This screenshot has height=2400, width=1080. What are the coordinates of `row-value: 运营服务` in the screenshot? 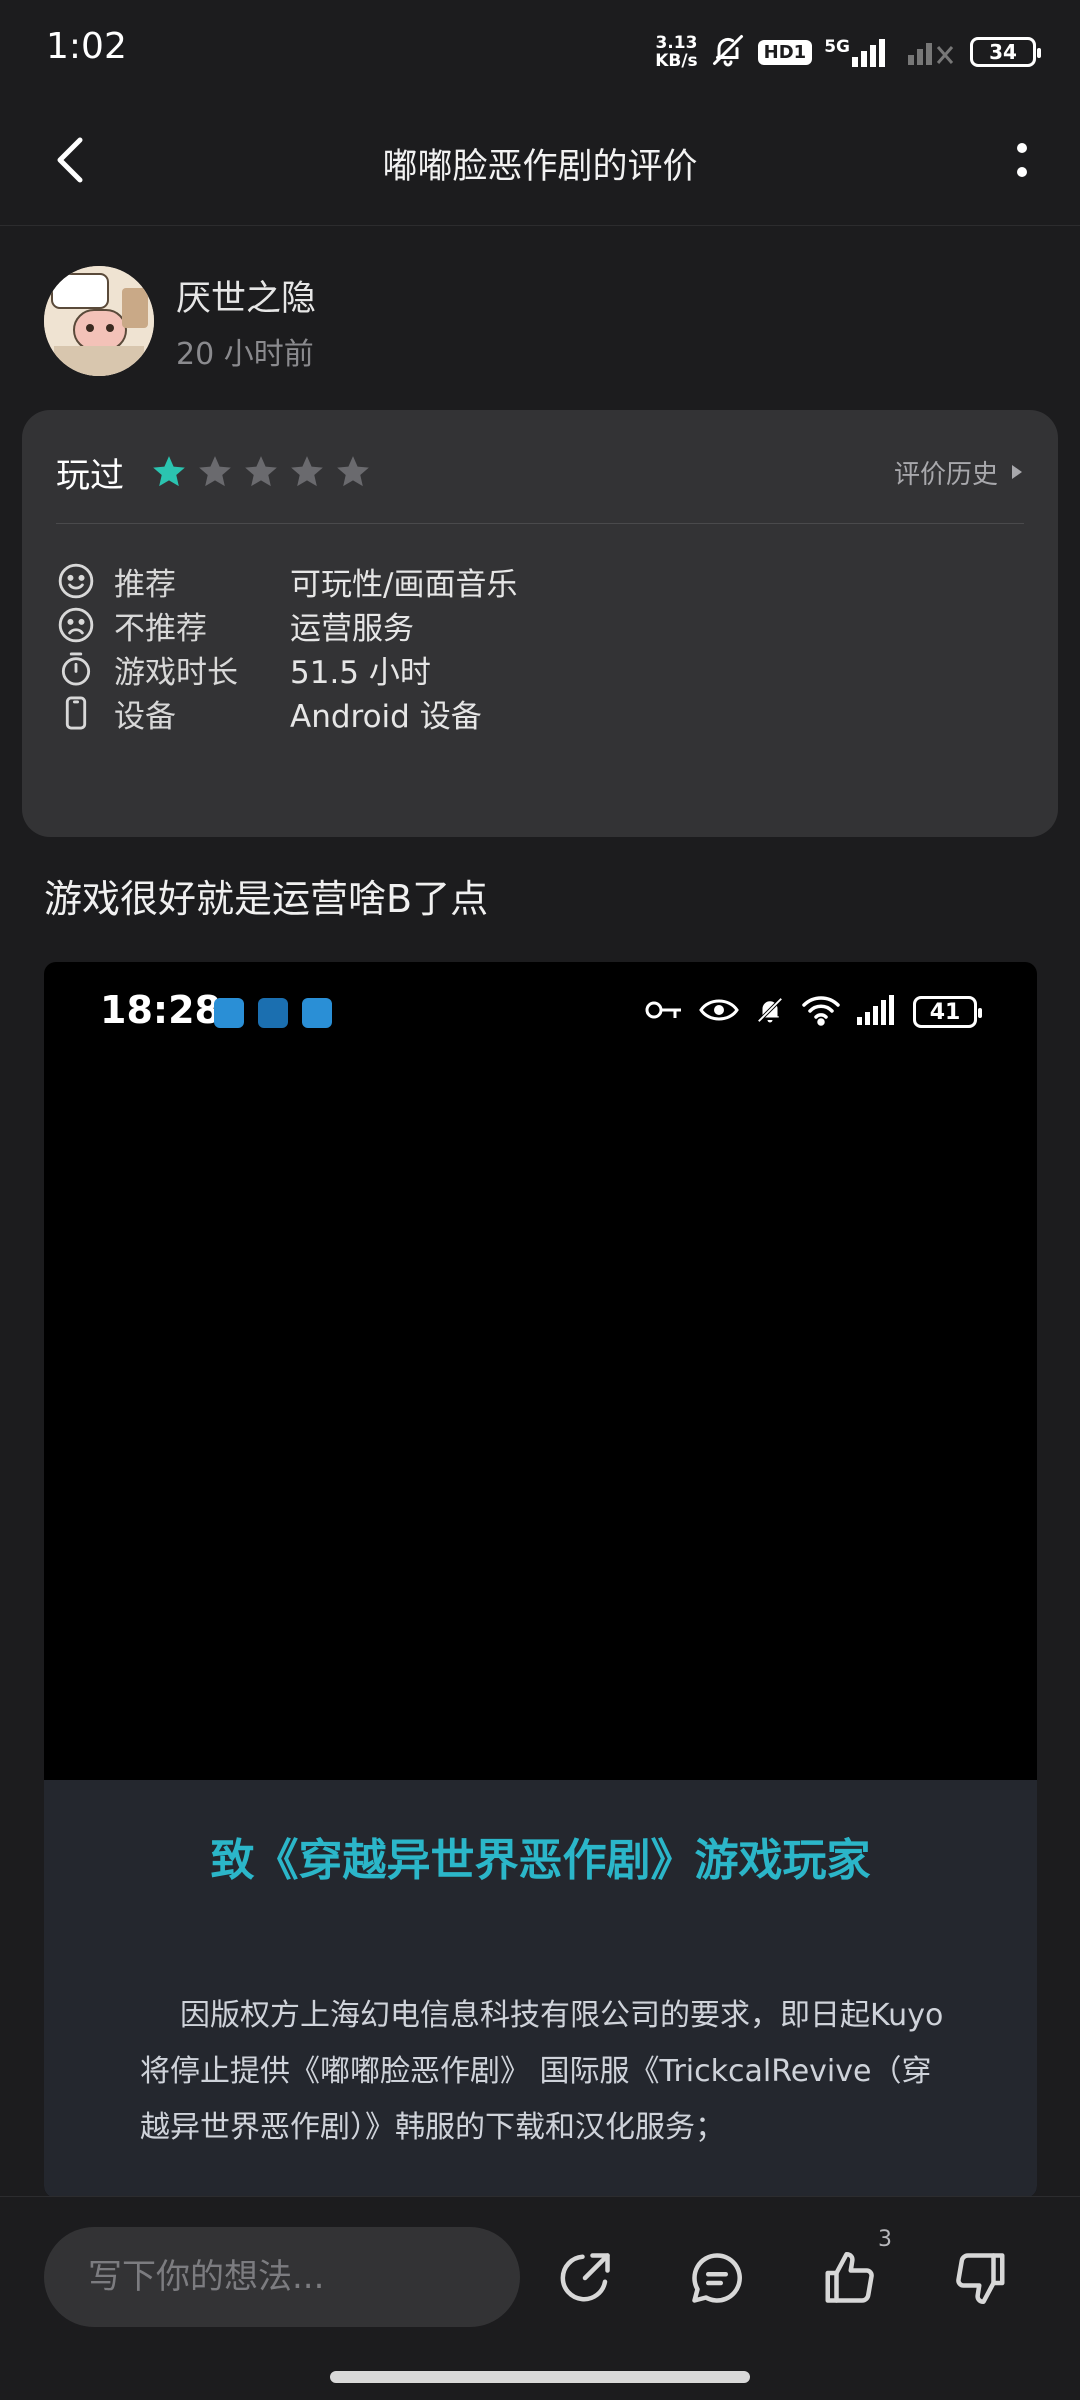 It's located at (352, 628).